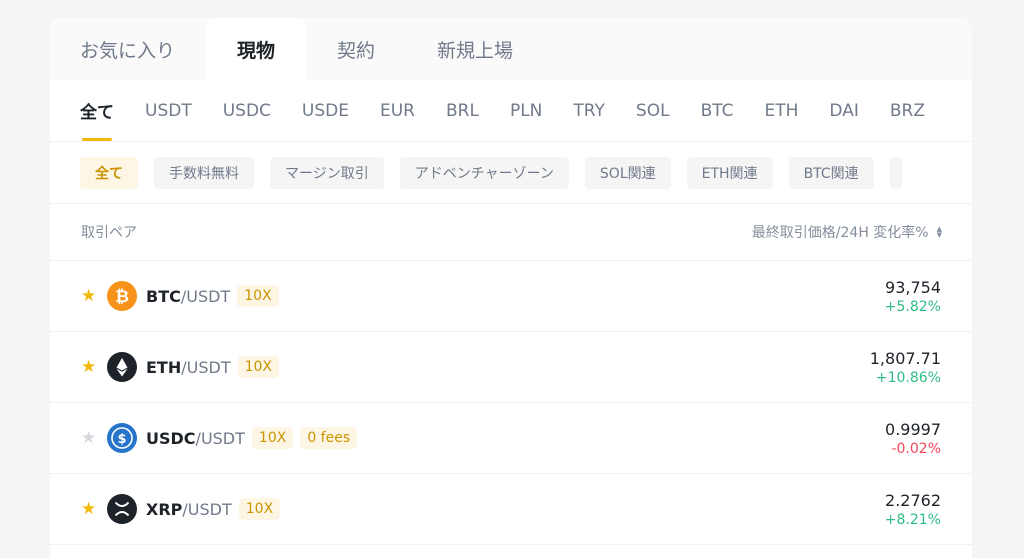 The image size is (1024, 558). What do you see at coordinates (109, 172) in the screenshot?
I see `filter-all: 全て` at bounding box center [109, 172].